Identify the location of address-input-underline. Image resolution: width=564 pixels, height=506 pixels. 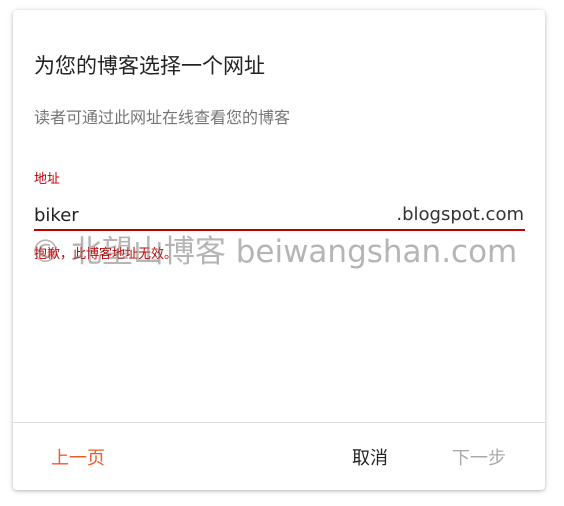
(279, 230).